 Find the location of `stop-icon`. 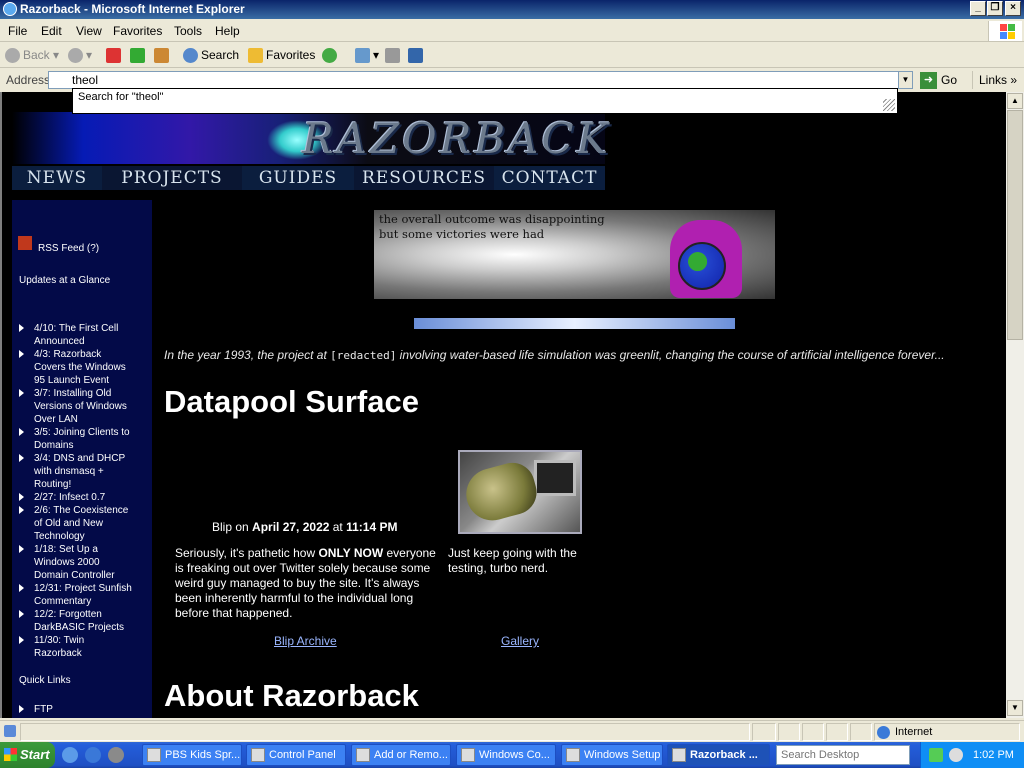

stop-icon is located at coordinates (113, 56).